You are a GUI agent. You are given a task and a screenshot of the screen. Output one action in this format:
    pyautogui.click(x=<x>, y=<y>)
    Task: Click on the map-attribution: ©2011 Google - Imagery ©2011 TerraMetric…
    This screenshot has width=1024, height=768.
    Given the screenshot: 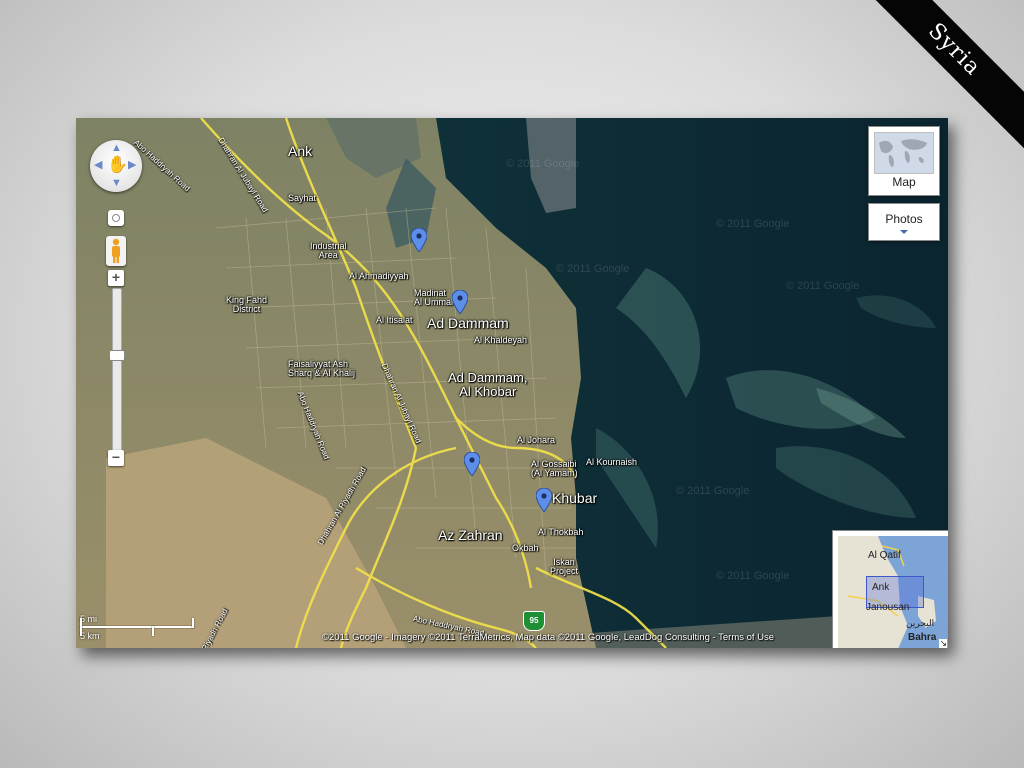 What is the action you would take?
    pyautogui.click(x=548, y=637)
    